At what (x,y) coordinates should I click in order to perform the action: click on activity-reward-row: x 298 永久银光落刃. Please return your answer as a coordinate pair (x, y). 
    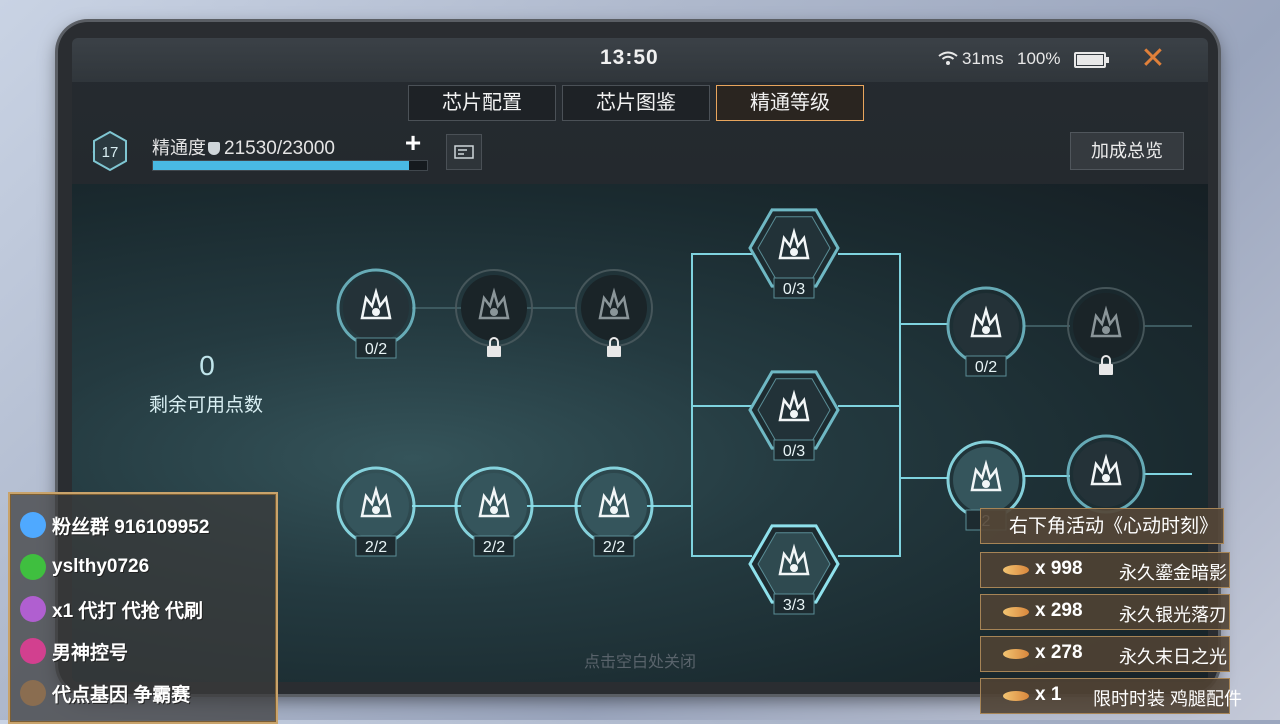
    Looking at the image, I should click on (1105, 612).